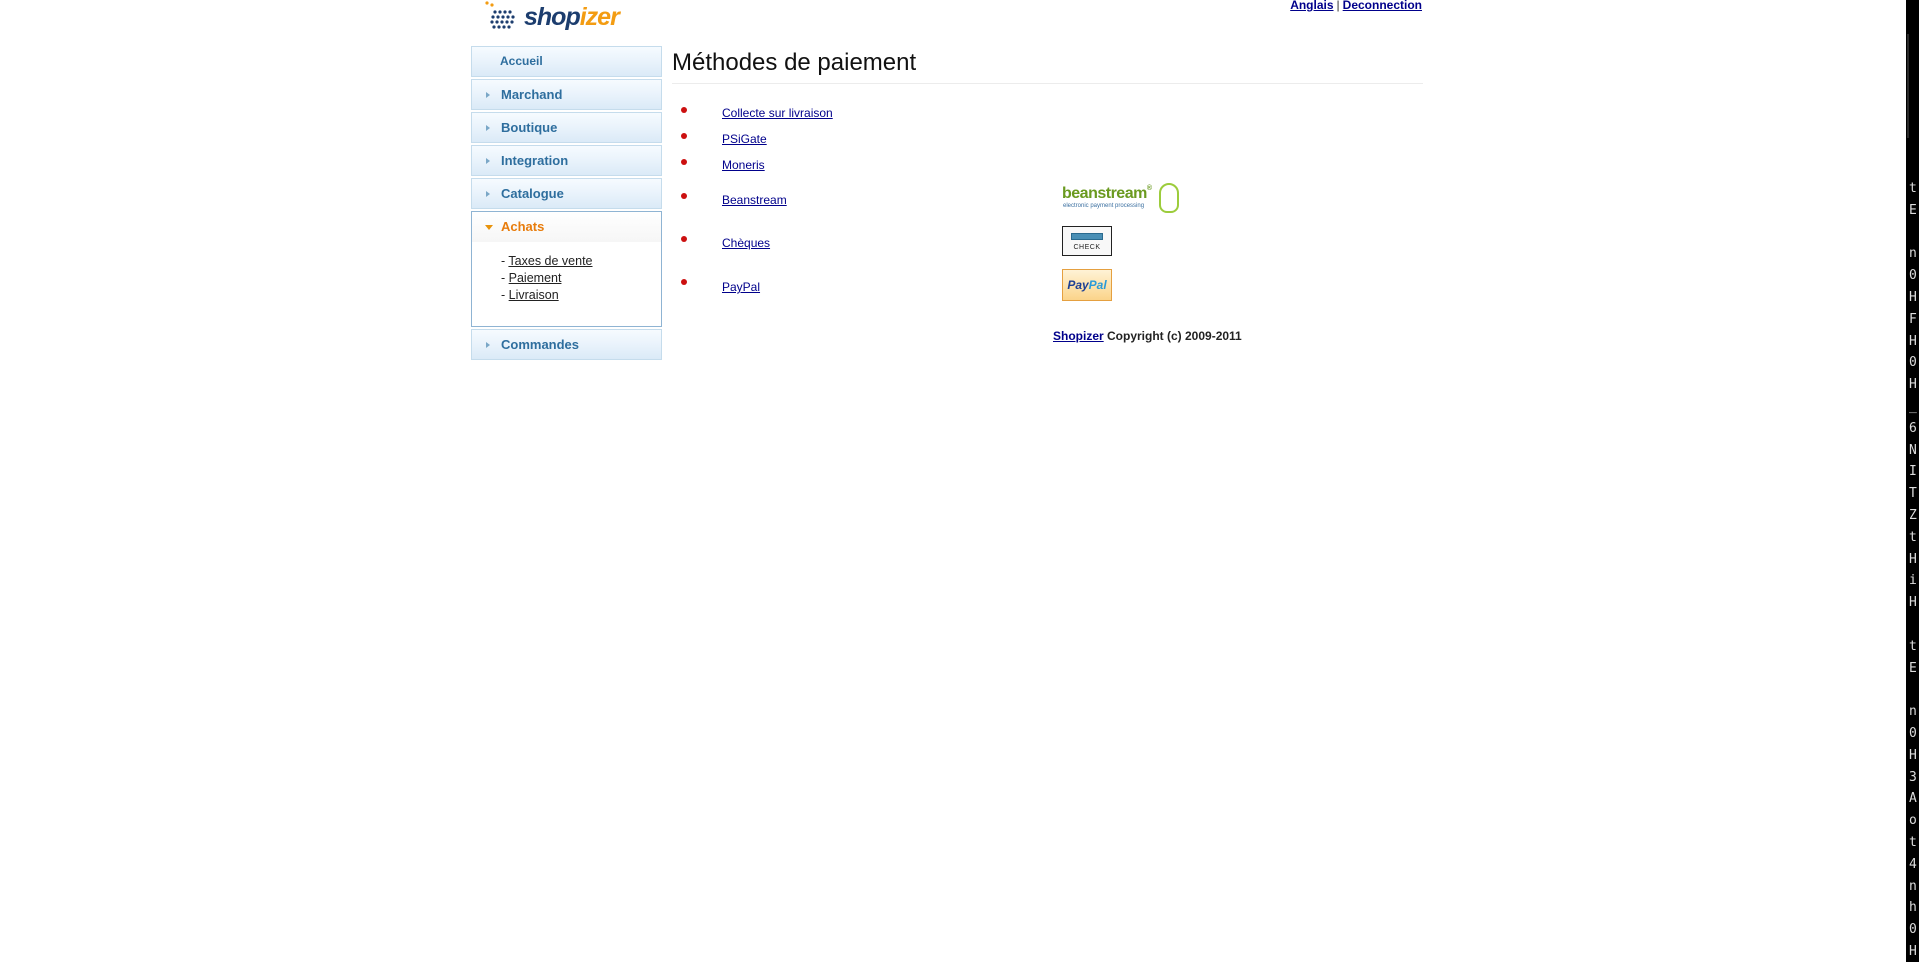 This screenshot has width=1919, height=963. I want to click on sidebar-item-label: Accueil, so click(521, 61).